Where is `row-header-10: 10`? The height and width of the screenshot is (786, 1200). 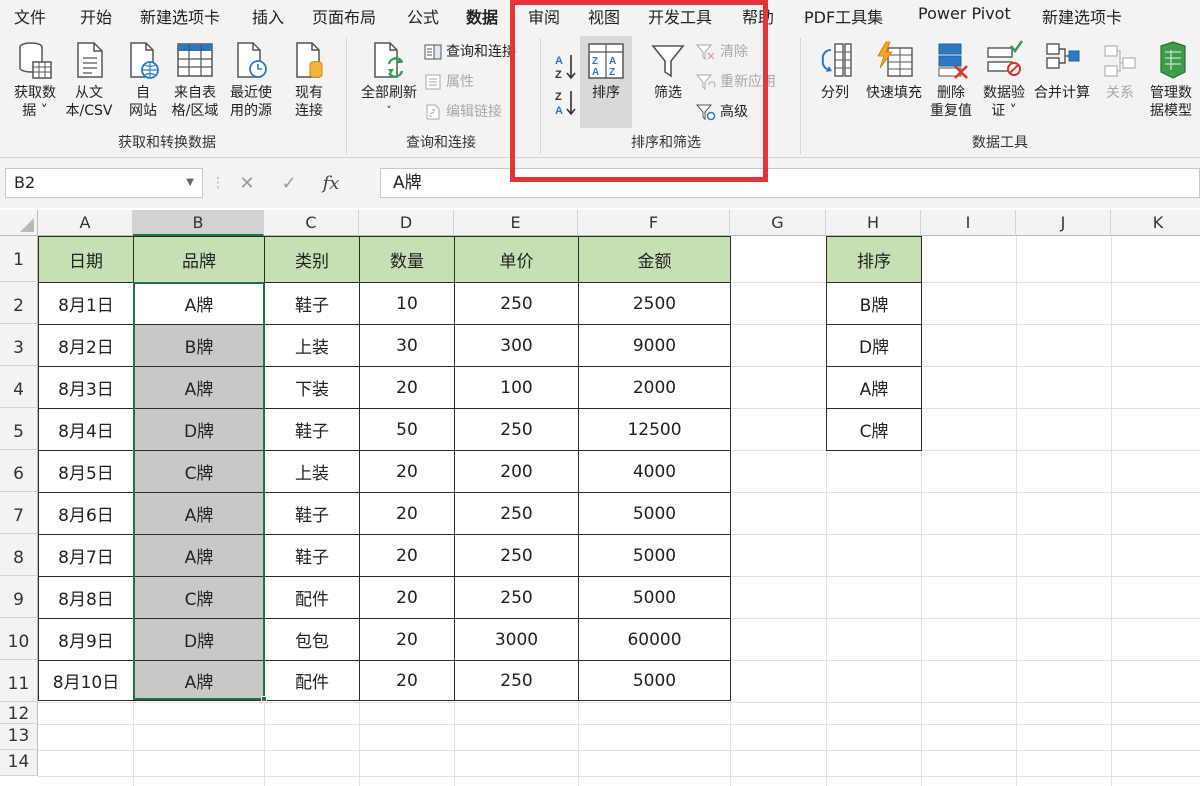 row-header-10: 10 is located at coordinates (19, 639).